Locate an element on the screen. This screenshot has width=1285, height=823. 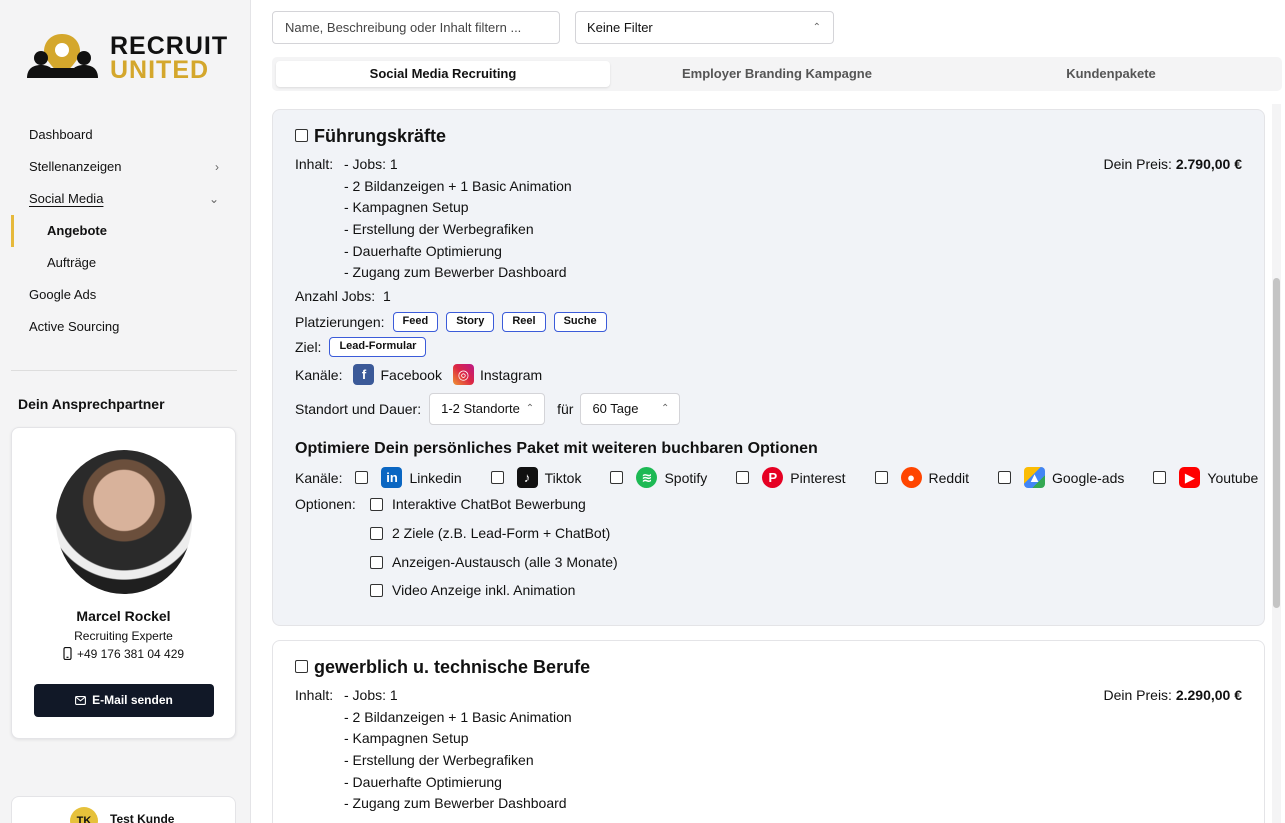
duration-select: 60 Tage ⌃ is located at coordinates (630, 409).